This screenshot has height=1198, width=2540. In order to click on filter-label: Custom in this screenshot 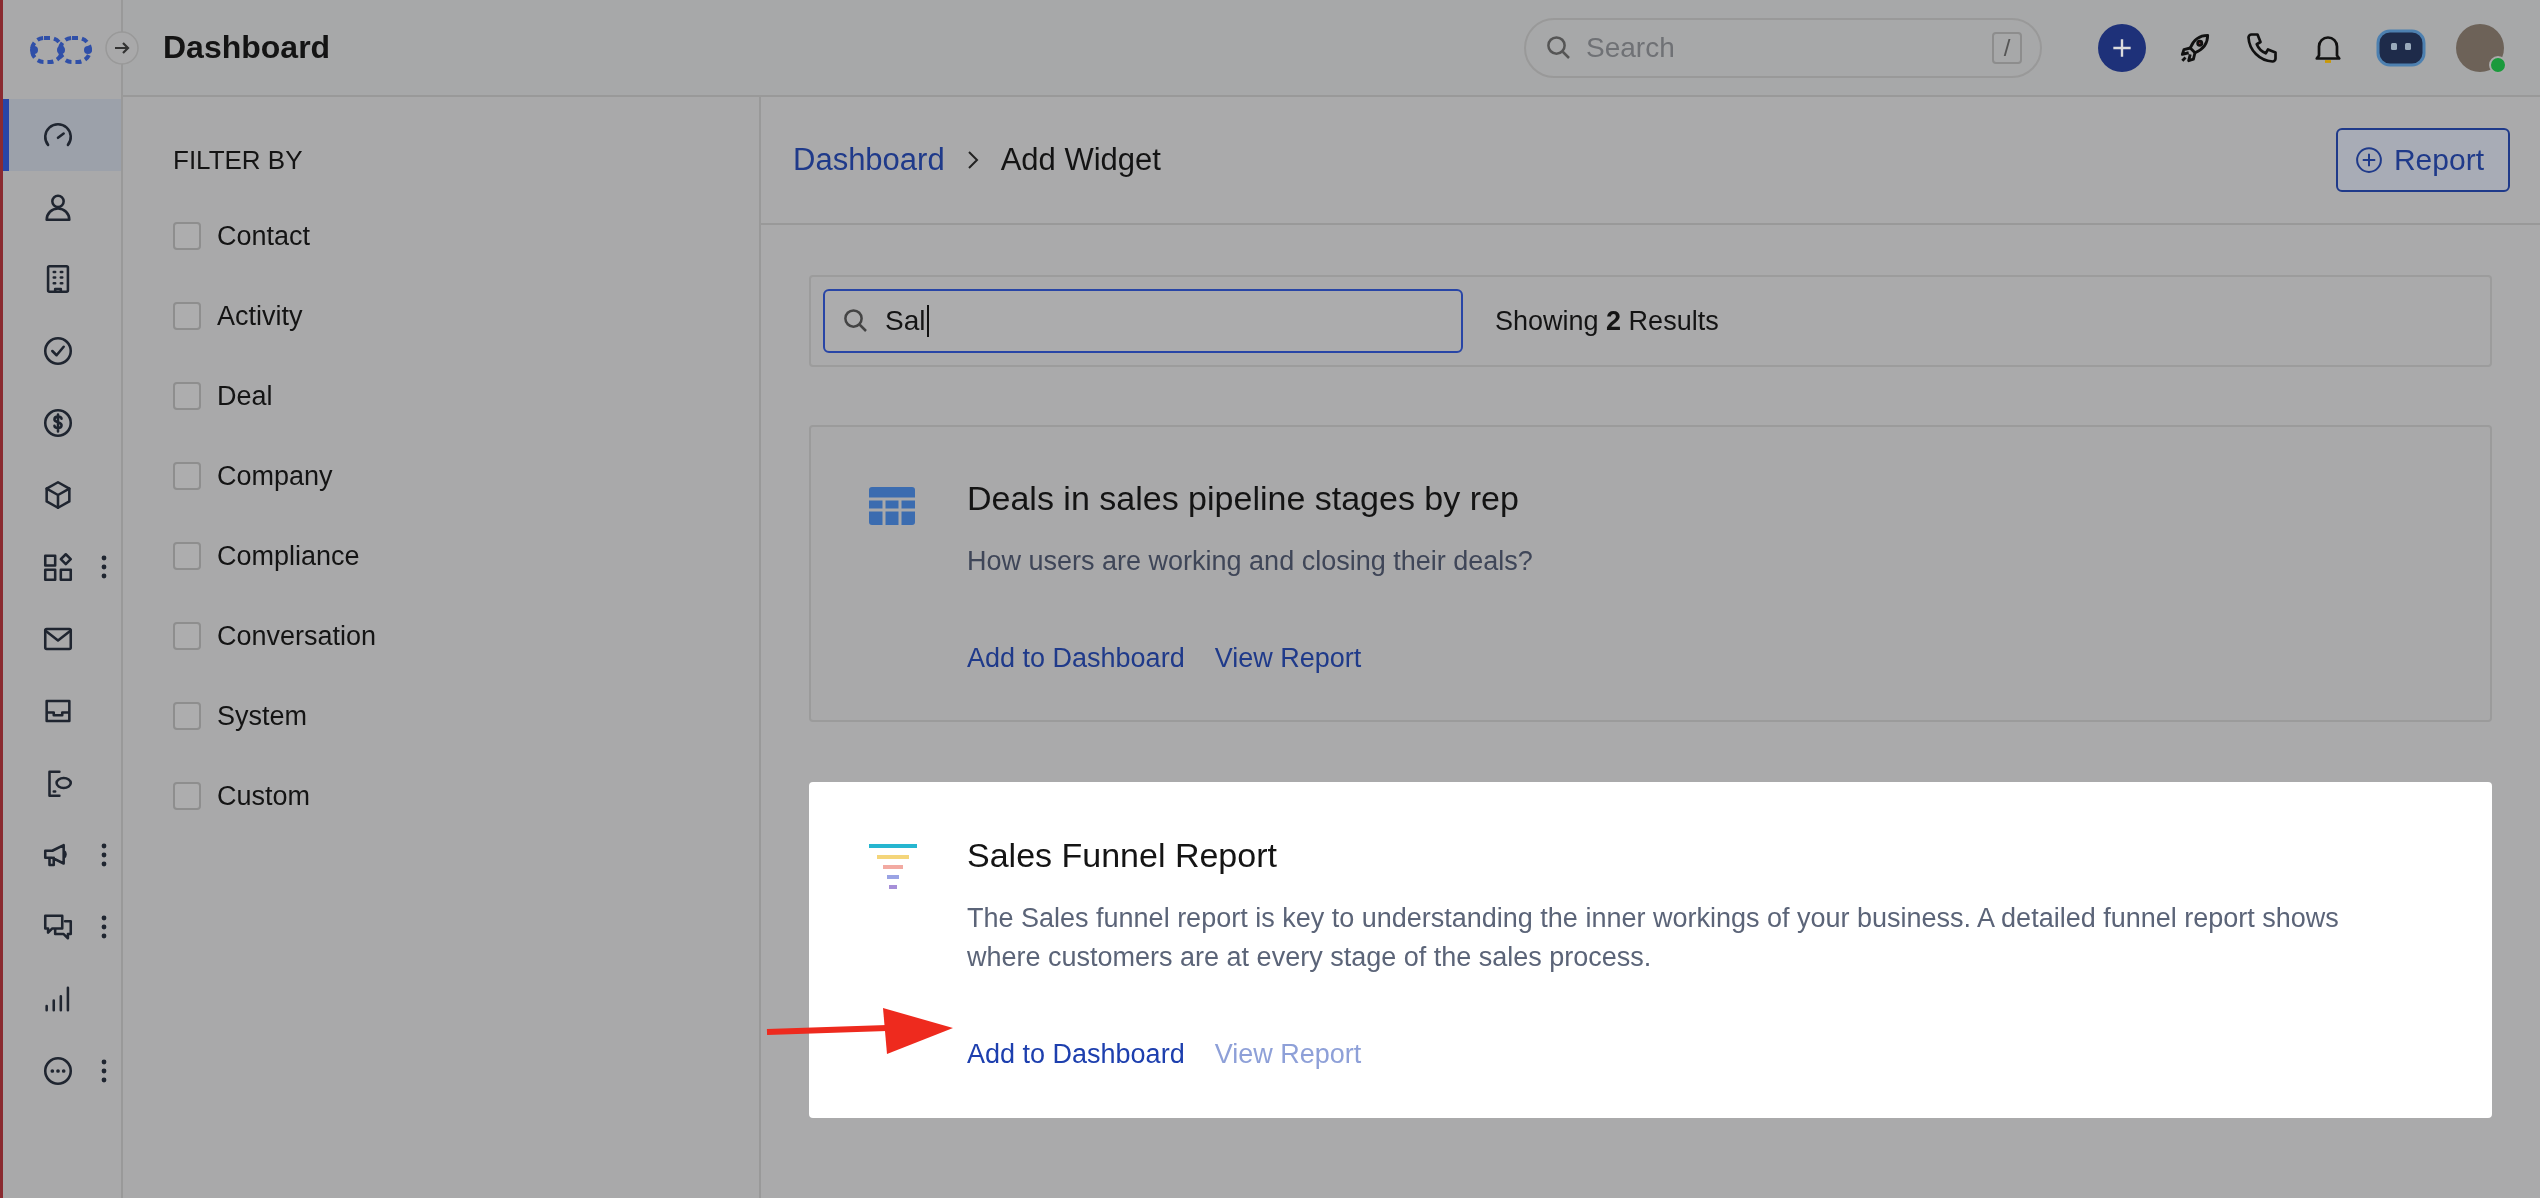, I will do `click(264, 796)`.